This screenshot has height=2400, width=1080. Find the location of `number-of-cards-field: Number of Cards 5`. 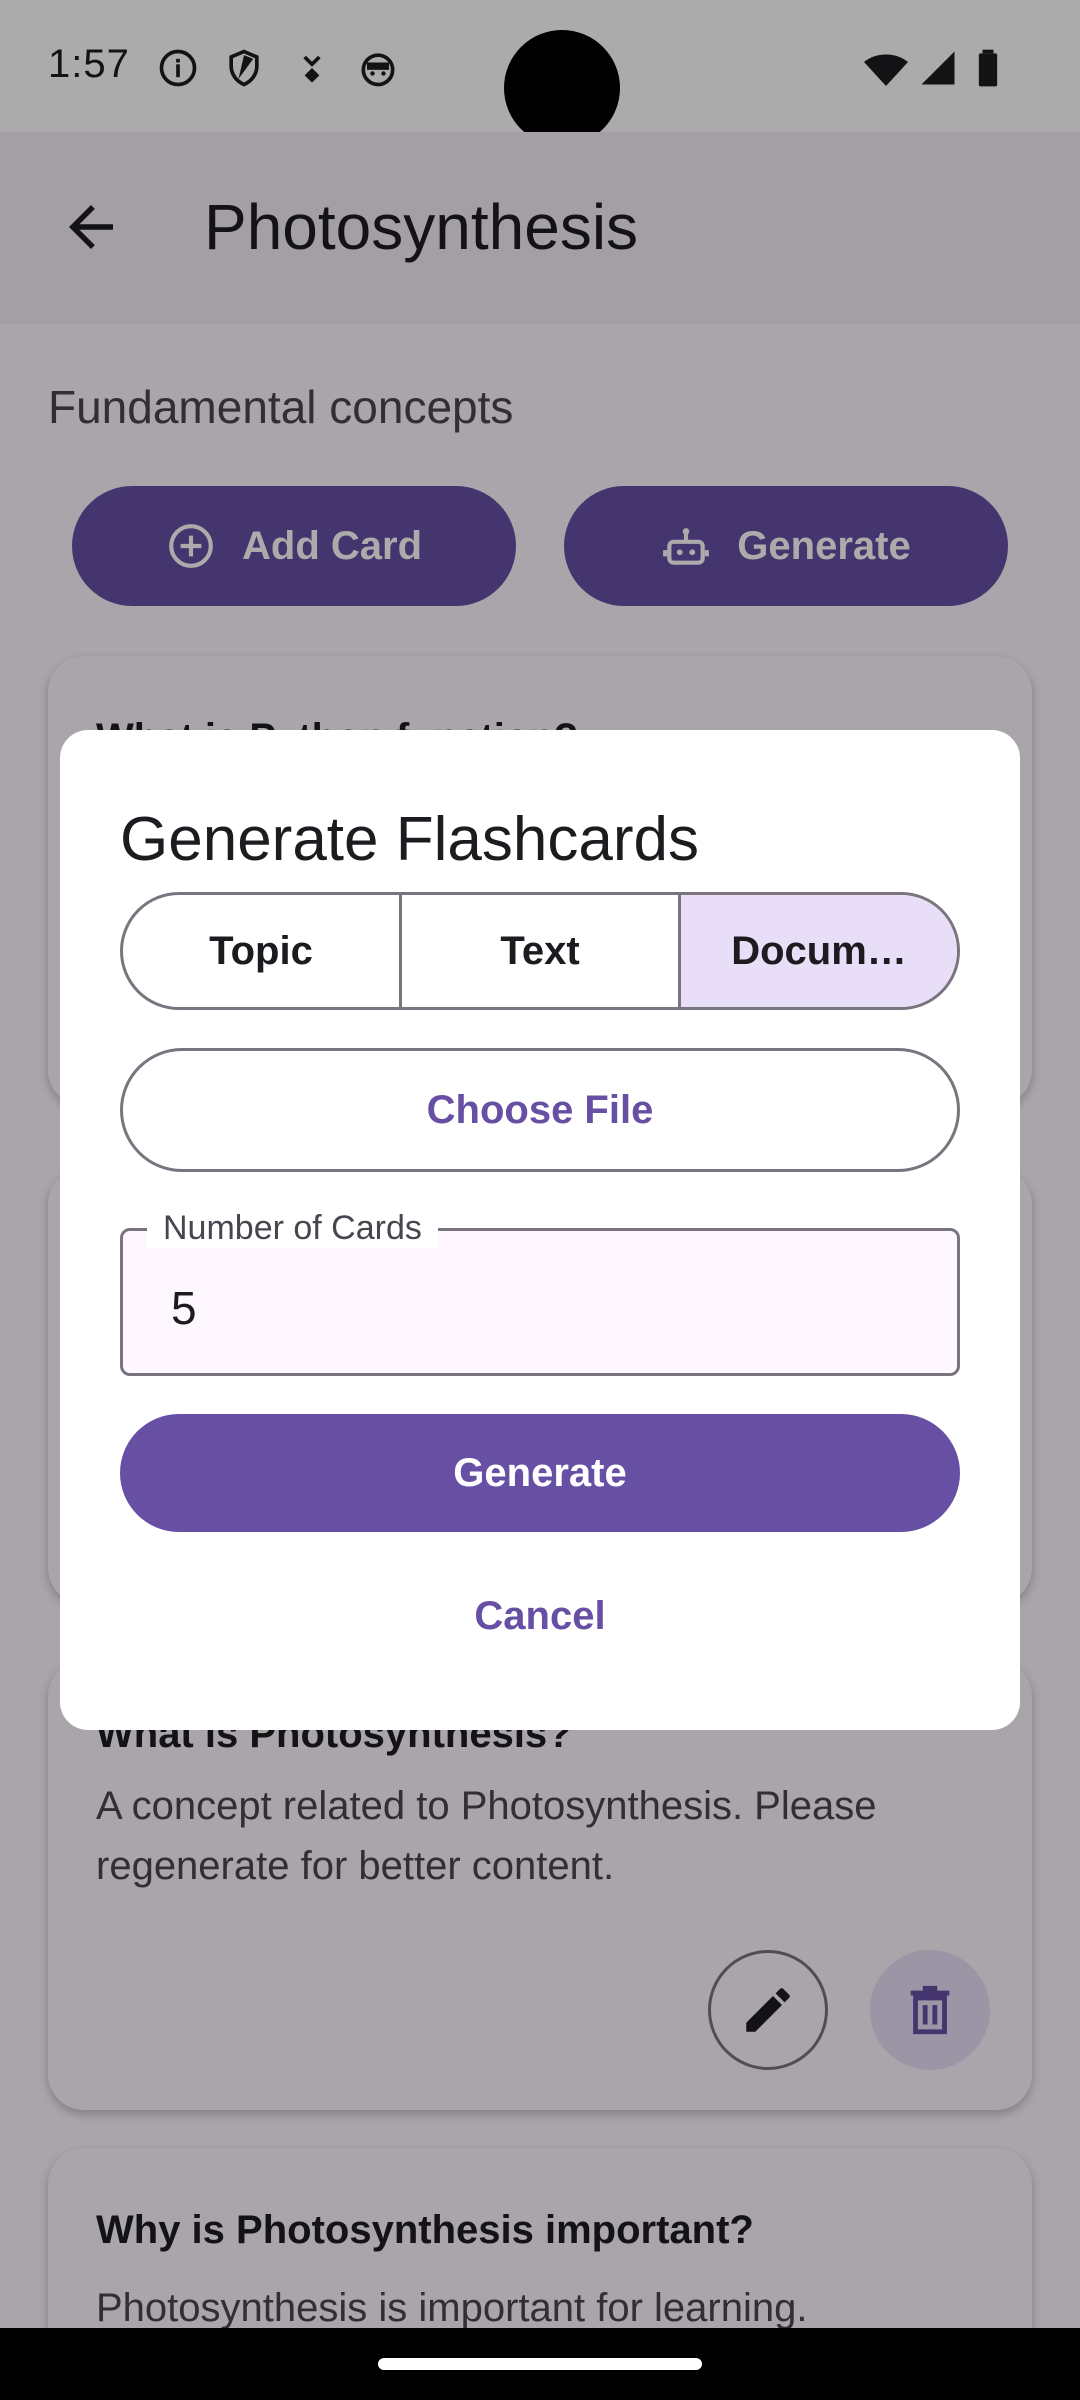

number-of-cards-field: Number of Cards 5 is located at coordinates (540, 1292).